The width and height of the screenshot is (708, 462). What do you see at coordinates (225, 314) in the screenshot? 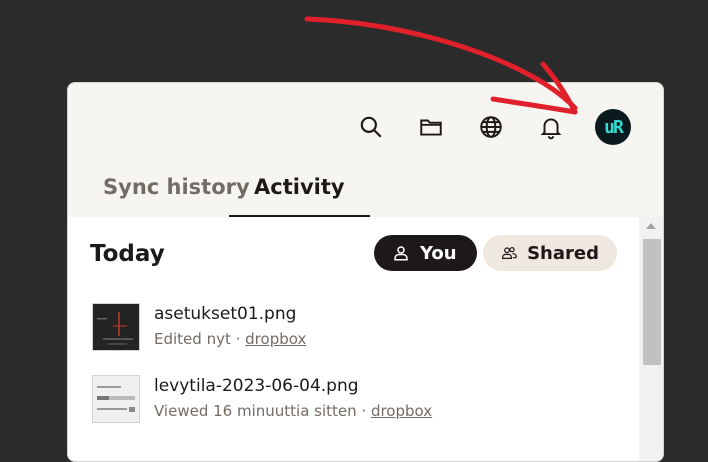
I see `file-name: asetukset01.png` at bounding box center [225, 314].